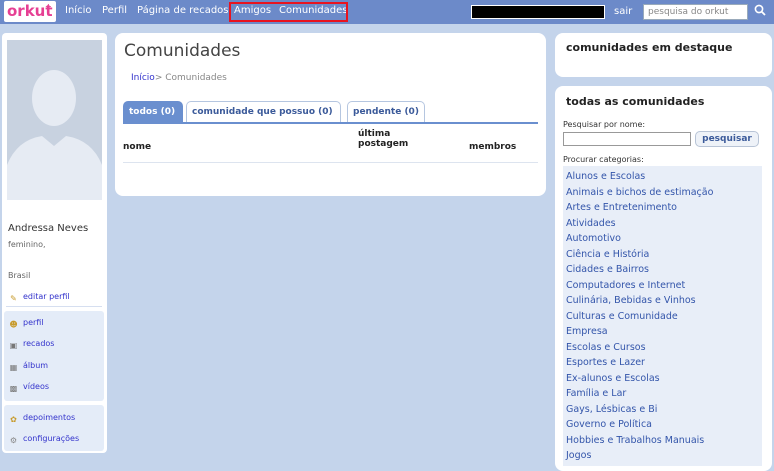 The width and height of the screenshot is (774, 471). What do you see at coordinates (609, 424) in the screenshot?
I see `category-item: Governo e Política` at bounding box center [609, 424].